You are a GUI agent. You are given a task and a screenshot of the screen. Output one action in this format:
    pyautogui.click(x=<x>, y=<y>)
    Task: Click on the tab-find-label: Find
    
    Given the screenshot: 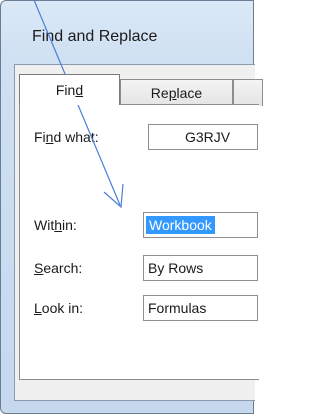 What is the action you would take?
    pyautogui.click(x=69, y=90)
    